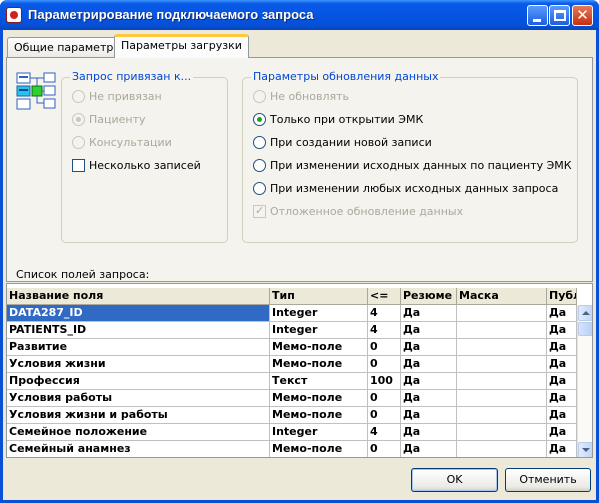 This screenshot has height=503, width=599. Describe the element at coordinates (125, 96) in the screenshot. I see `radio-label: Не привязан` at that location.